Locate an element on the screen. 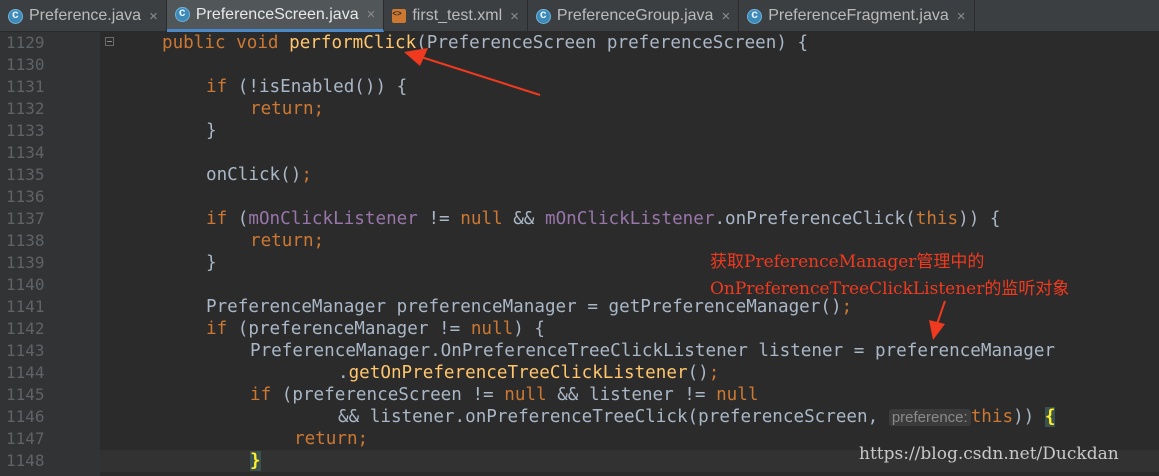 The width and height of the screenshot is (1159, 476). line-number: 1135 is located at coordinates (25, 174).